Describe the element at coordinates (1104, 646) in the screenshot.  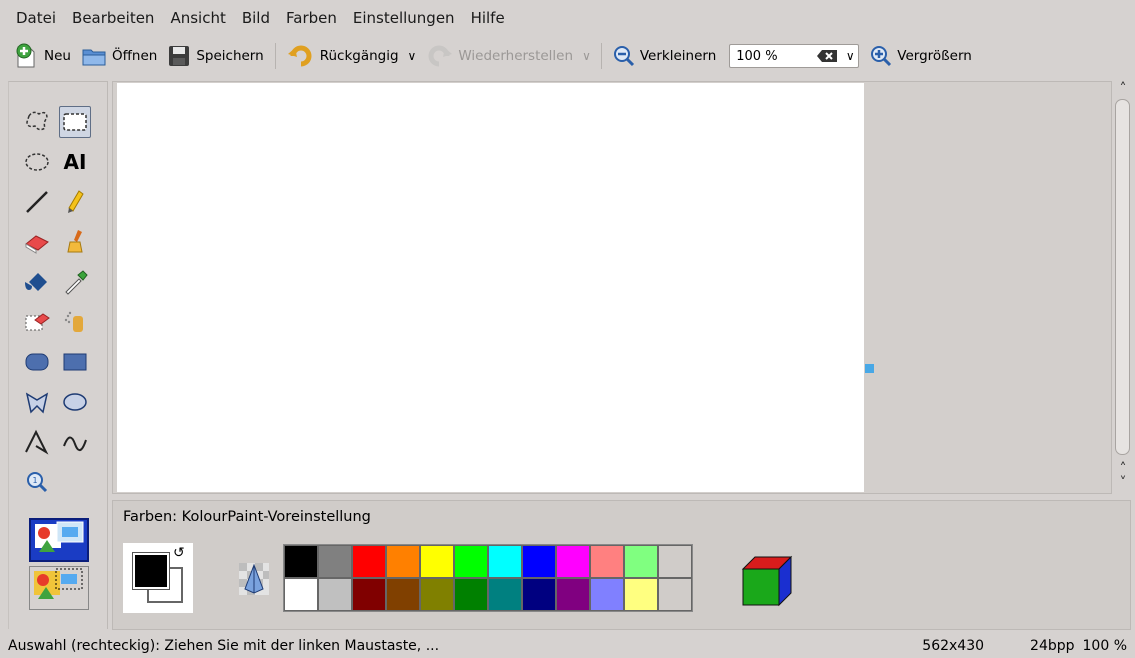
I see `status-zoom: 100 %` at that location.